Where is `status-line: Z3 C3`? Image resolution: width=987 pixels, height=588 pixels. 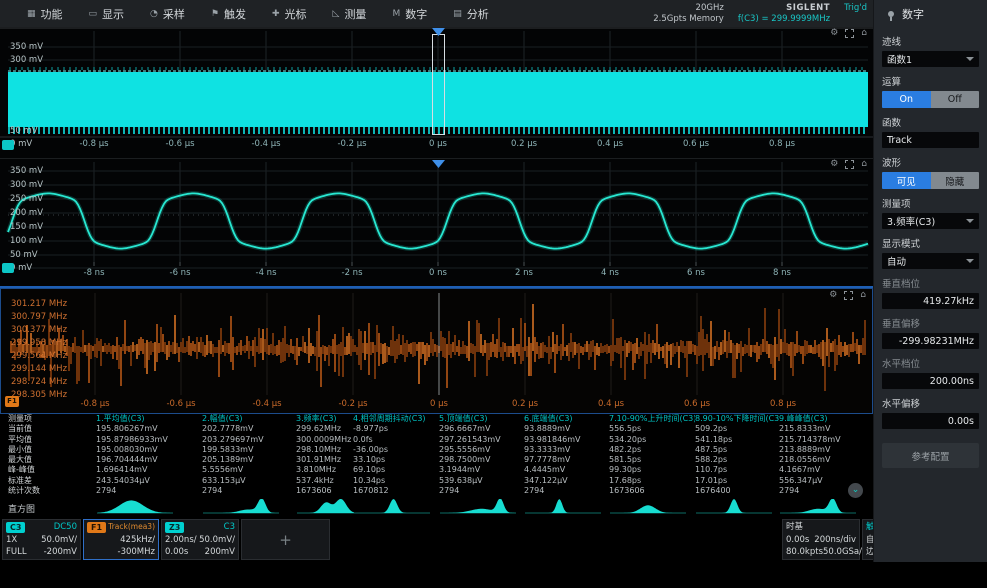
status-line: Z3 C3 is located at coordinates (200, 527).